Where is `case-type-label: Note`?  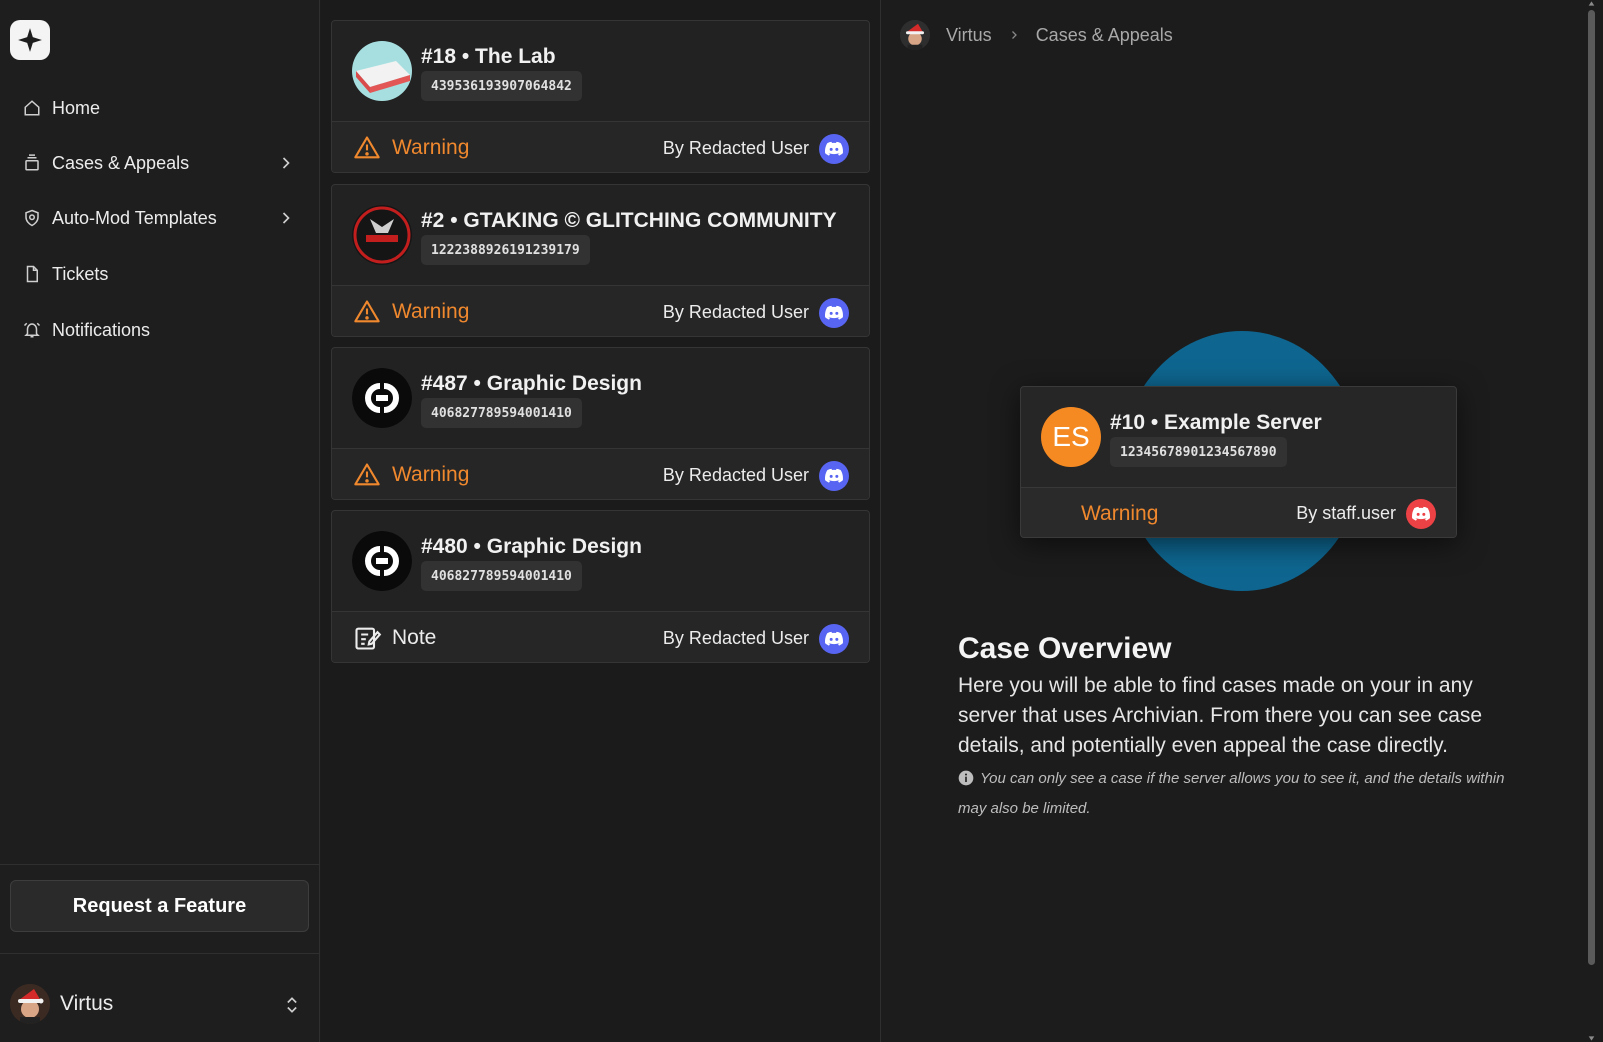
case-type-label: Note is located at coordinates (414, 637).